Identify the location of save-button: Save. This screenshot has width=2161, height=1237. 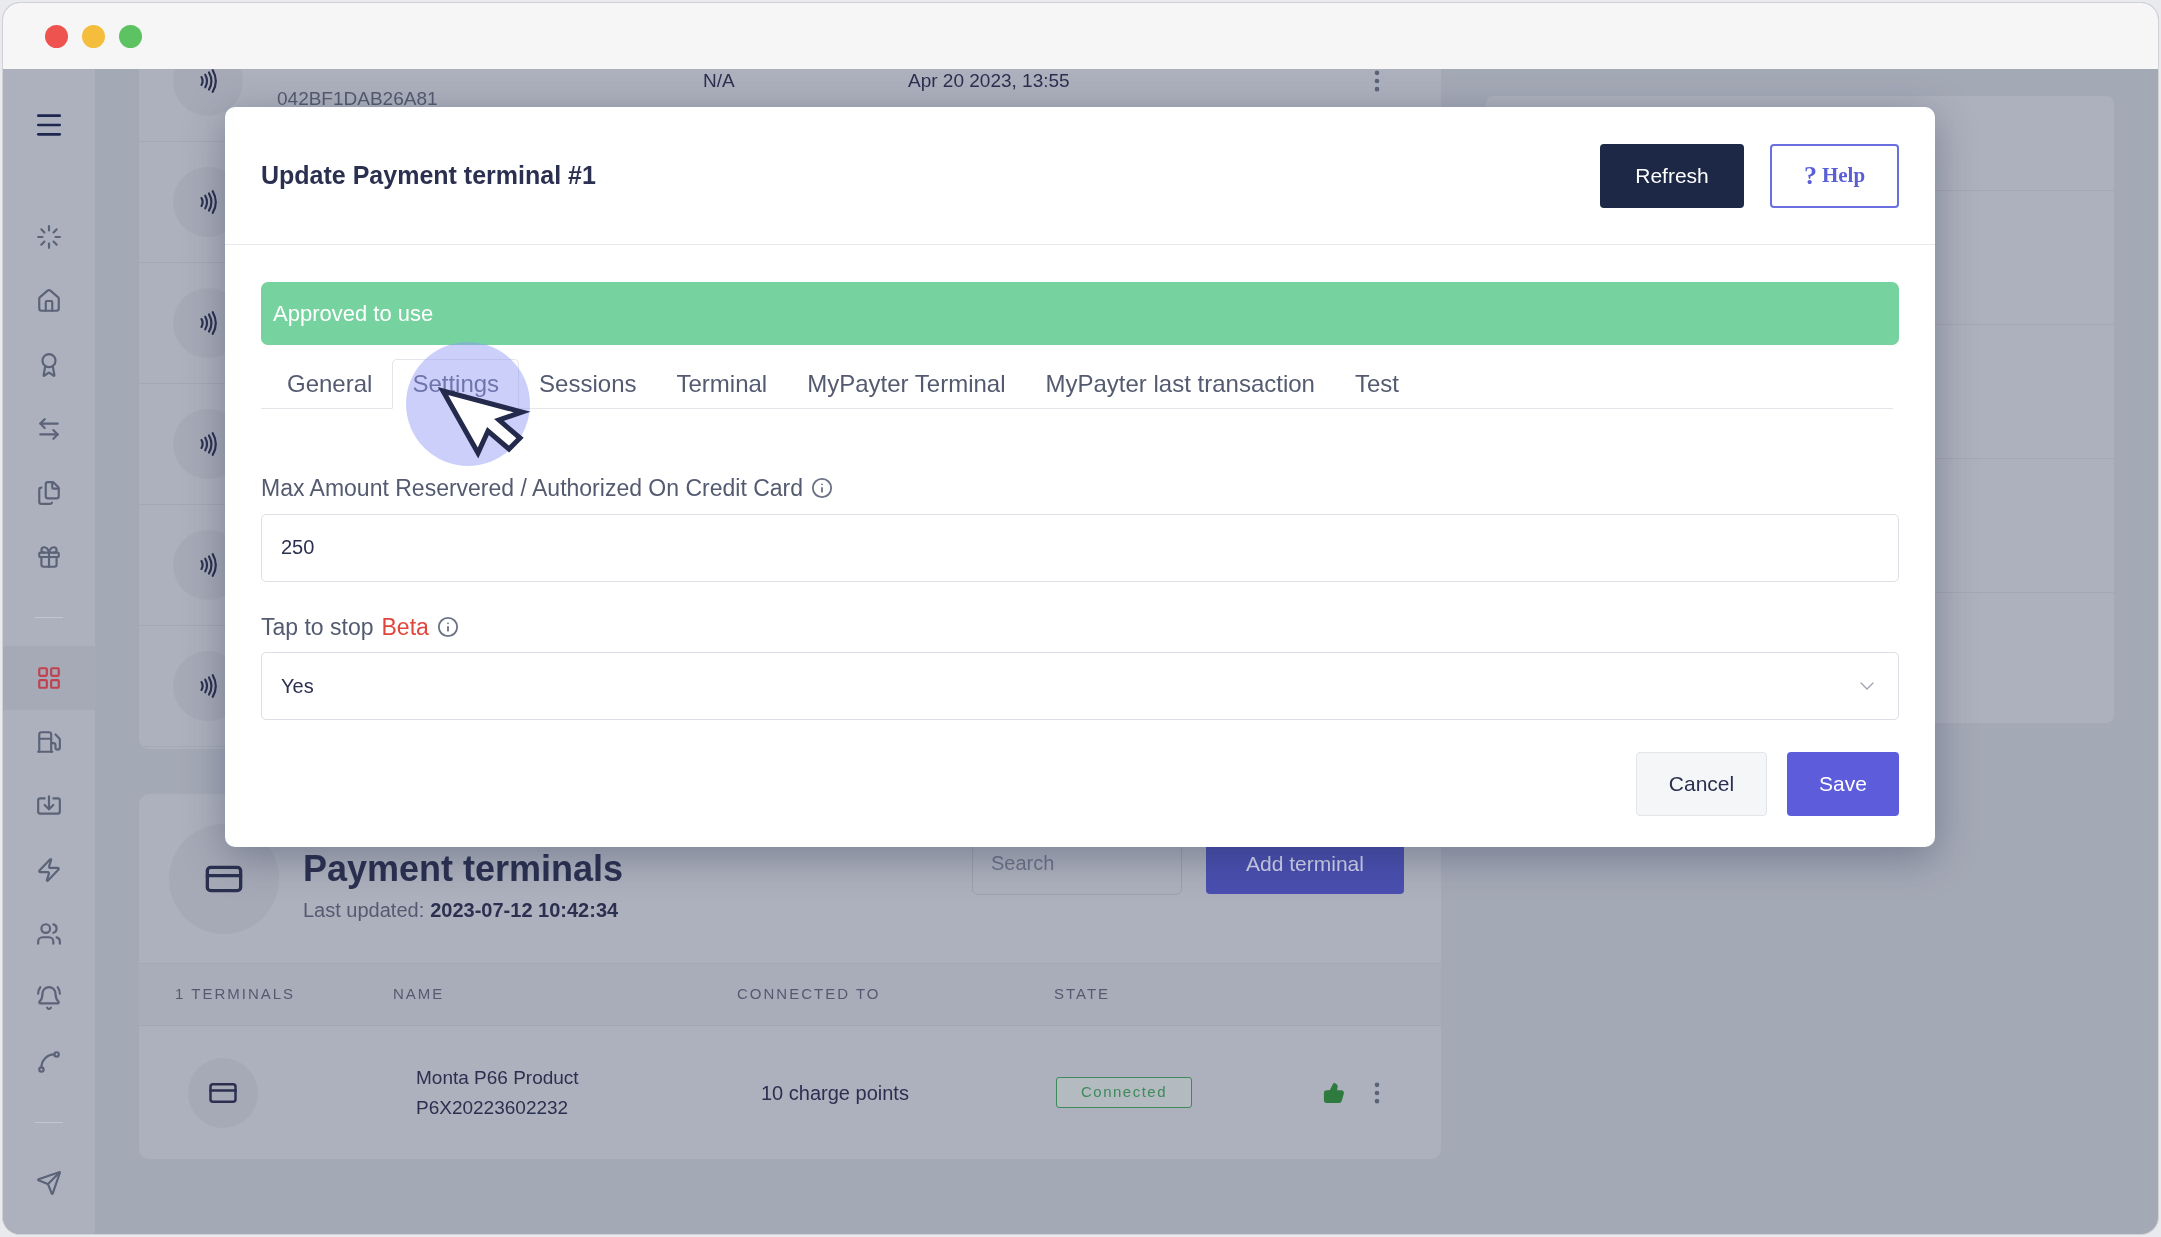
(1843, 784).